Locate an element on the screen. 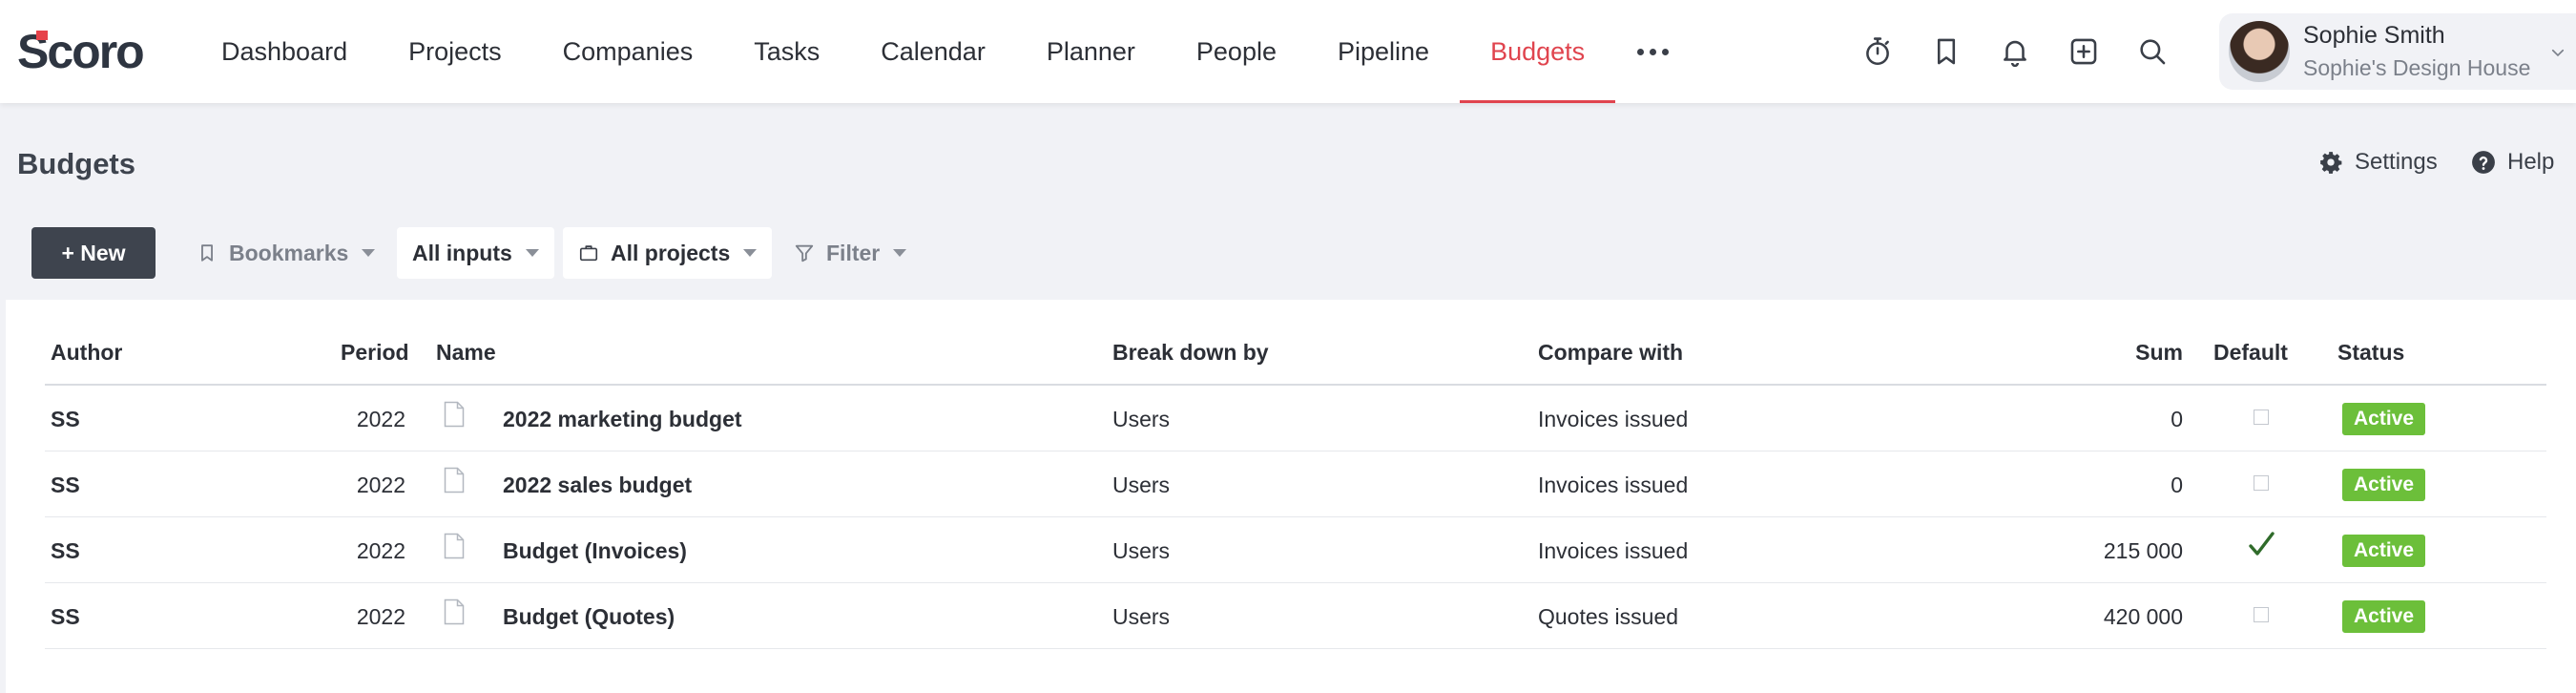 This screenshot has width=2576, height=693. column-header-status: Status is located at coordinates (2370, 353).